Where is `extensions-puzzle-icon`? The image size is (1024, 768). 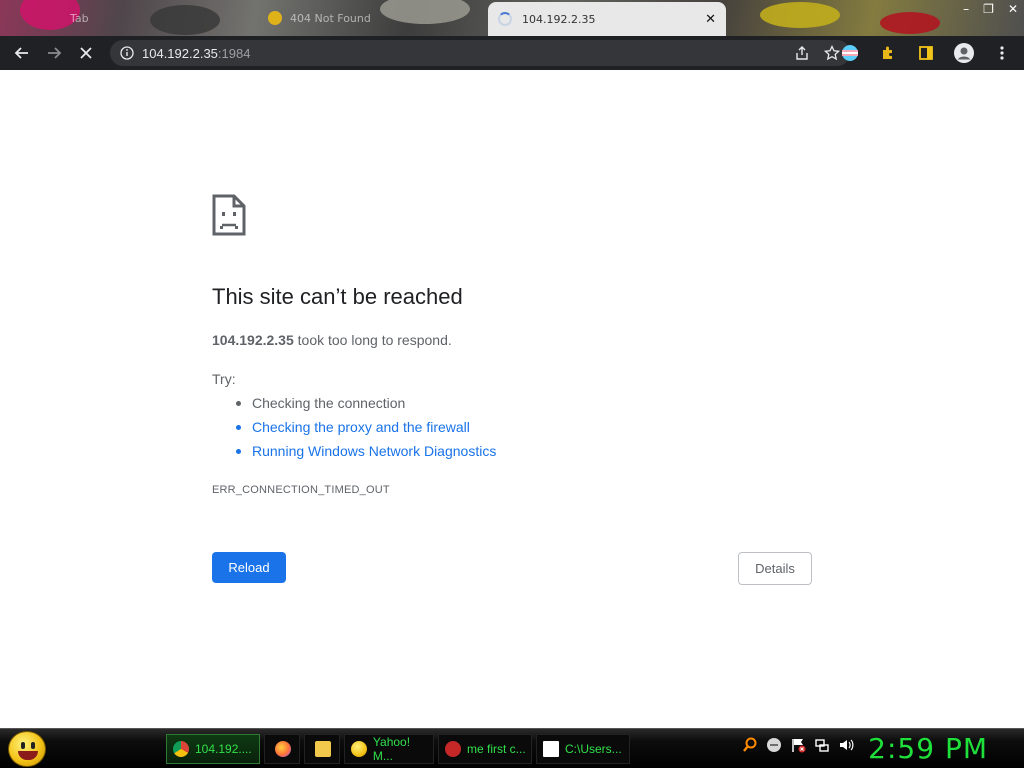
extensions-puzzle-icon is located at coordinates (888, 53).